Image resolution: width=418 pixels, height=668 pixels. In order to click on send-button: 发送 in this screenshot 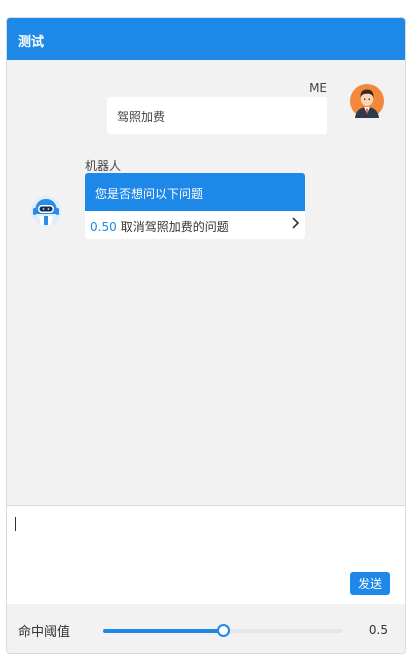, I will do `click(370, 583)`.